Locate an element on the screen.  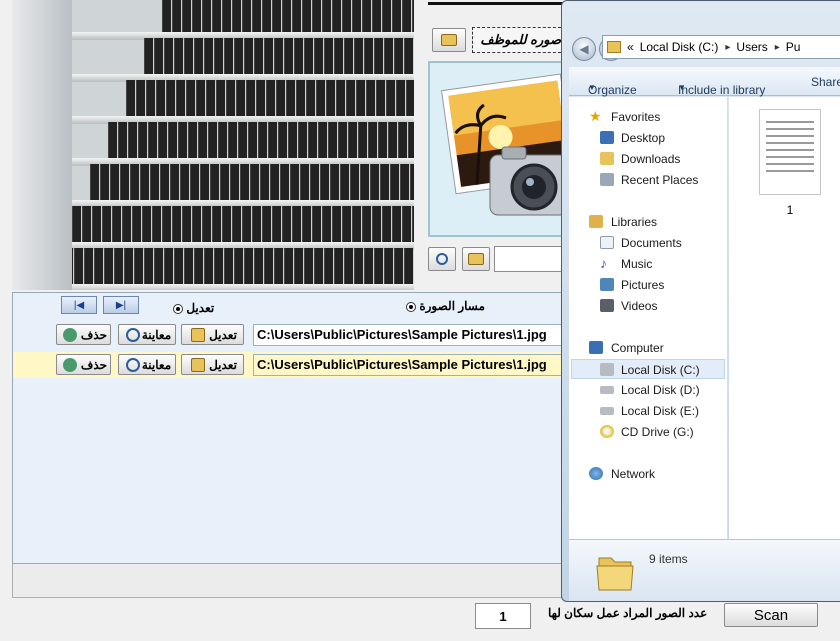
network-icon is located at coordinates (596, 473).